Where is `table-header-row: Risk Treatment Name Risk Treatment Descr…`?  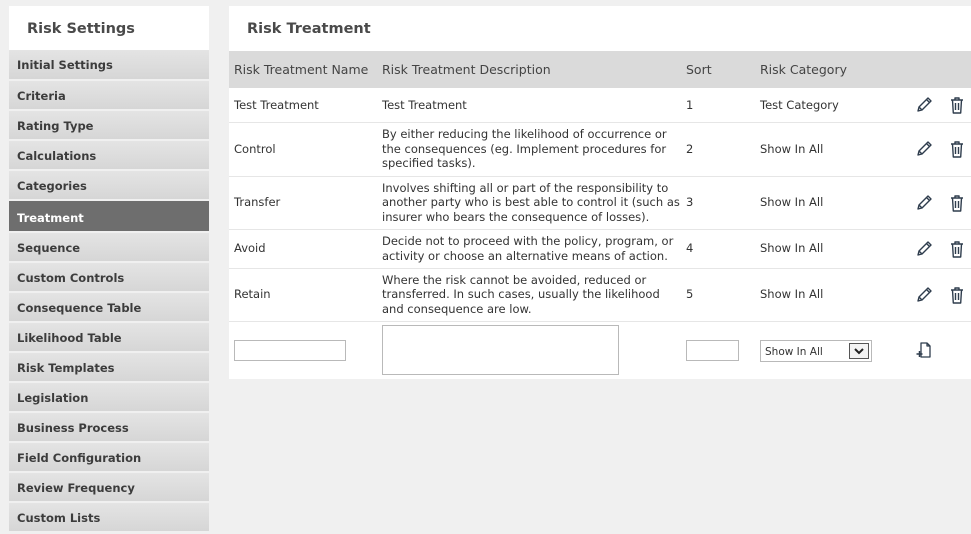 table-header-row: Risk Treatment Name Risk Treatment Descr… is located at coordinates (600, 69).